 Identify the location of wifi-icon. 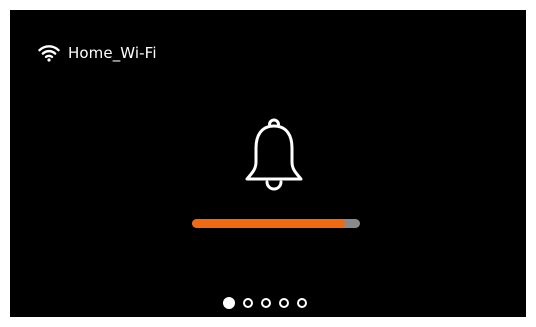
(49, 53).